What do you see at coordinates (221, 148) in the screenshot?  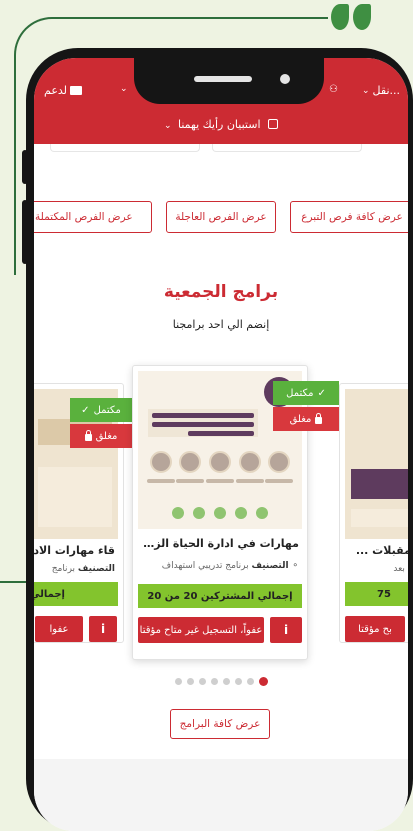 I see `card-strip-remnant` at bounding box center [221, 148].